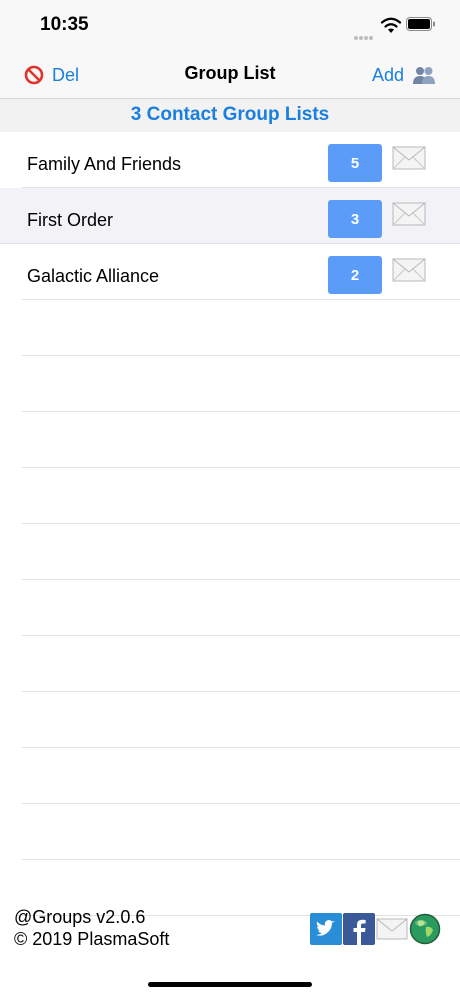 The image size is (460, 996). Describe the element at coordinates (241, 272) in the screenshot. I see `group-row-galactic-alliance: Galactic Alliance 2` at that location.